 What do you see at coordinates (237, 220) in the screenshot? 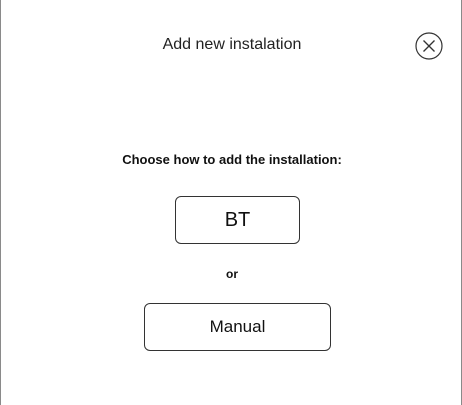
I see `bt-button: BT` at bounding box center [237, 220].